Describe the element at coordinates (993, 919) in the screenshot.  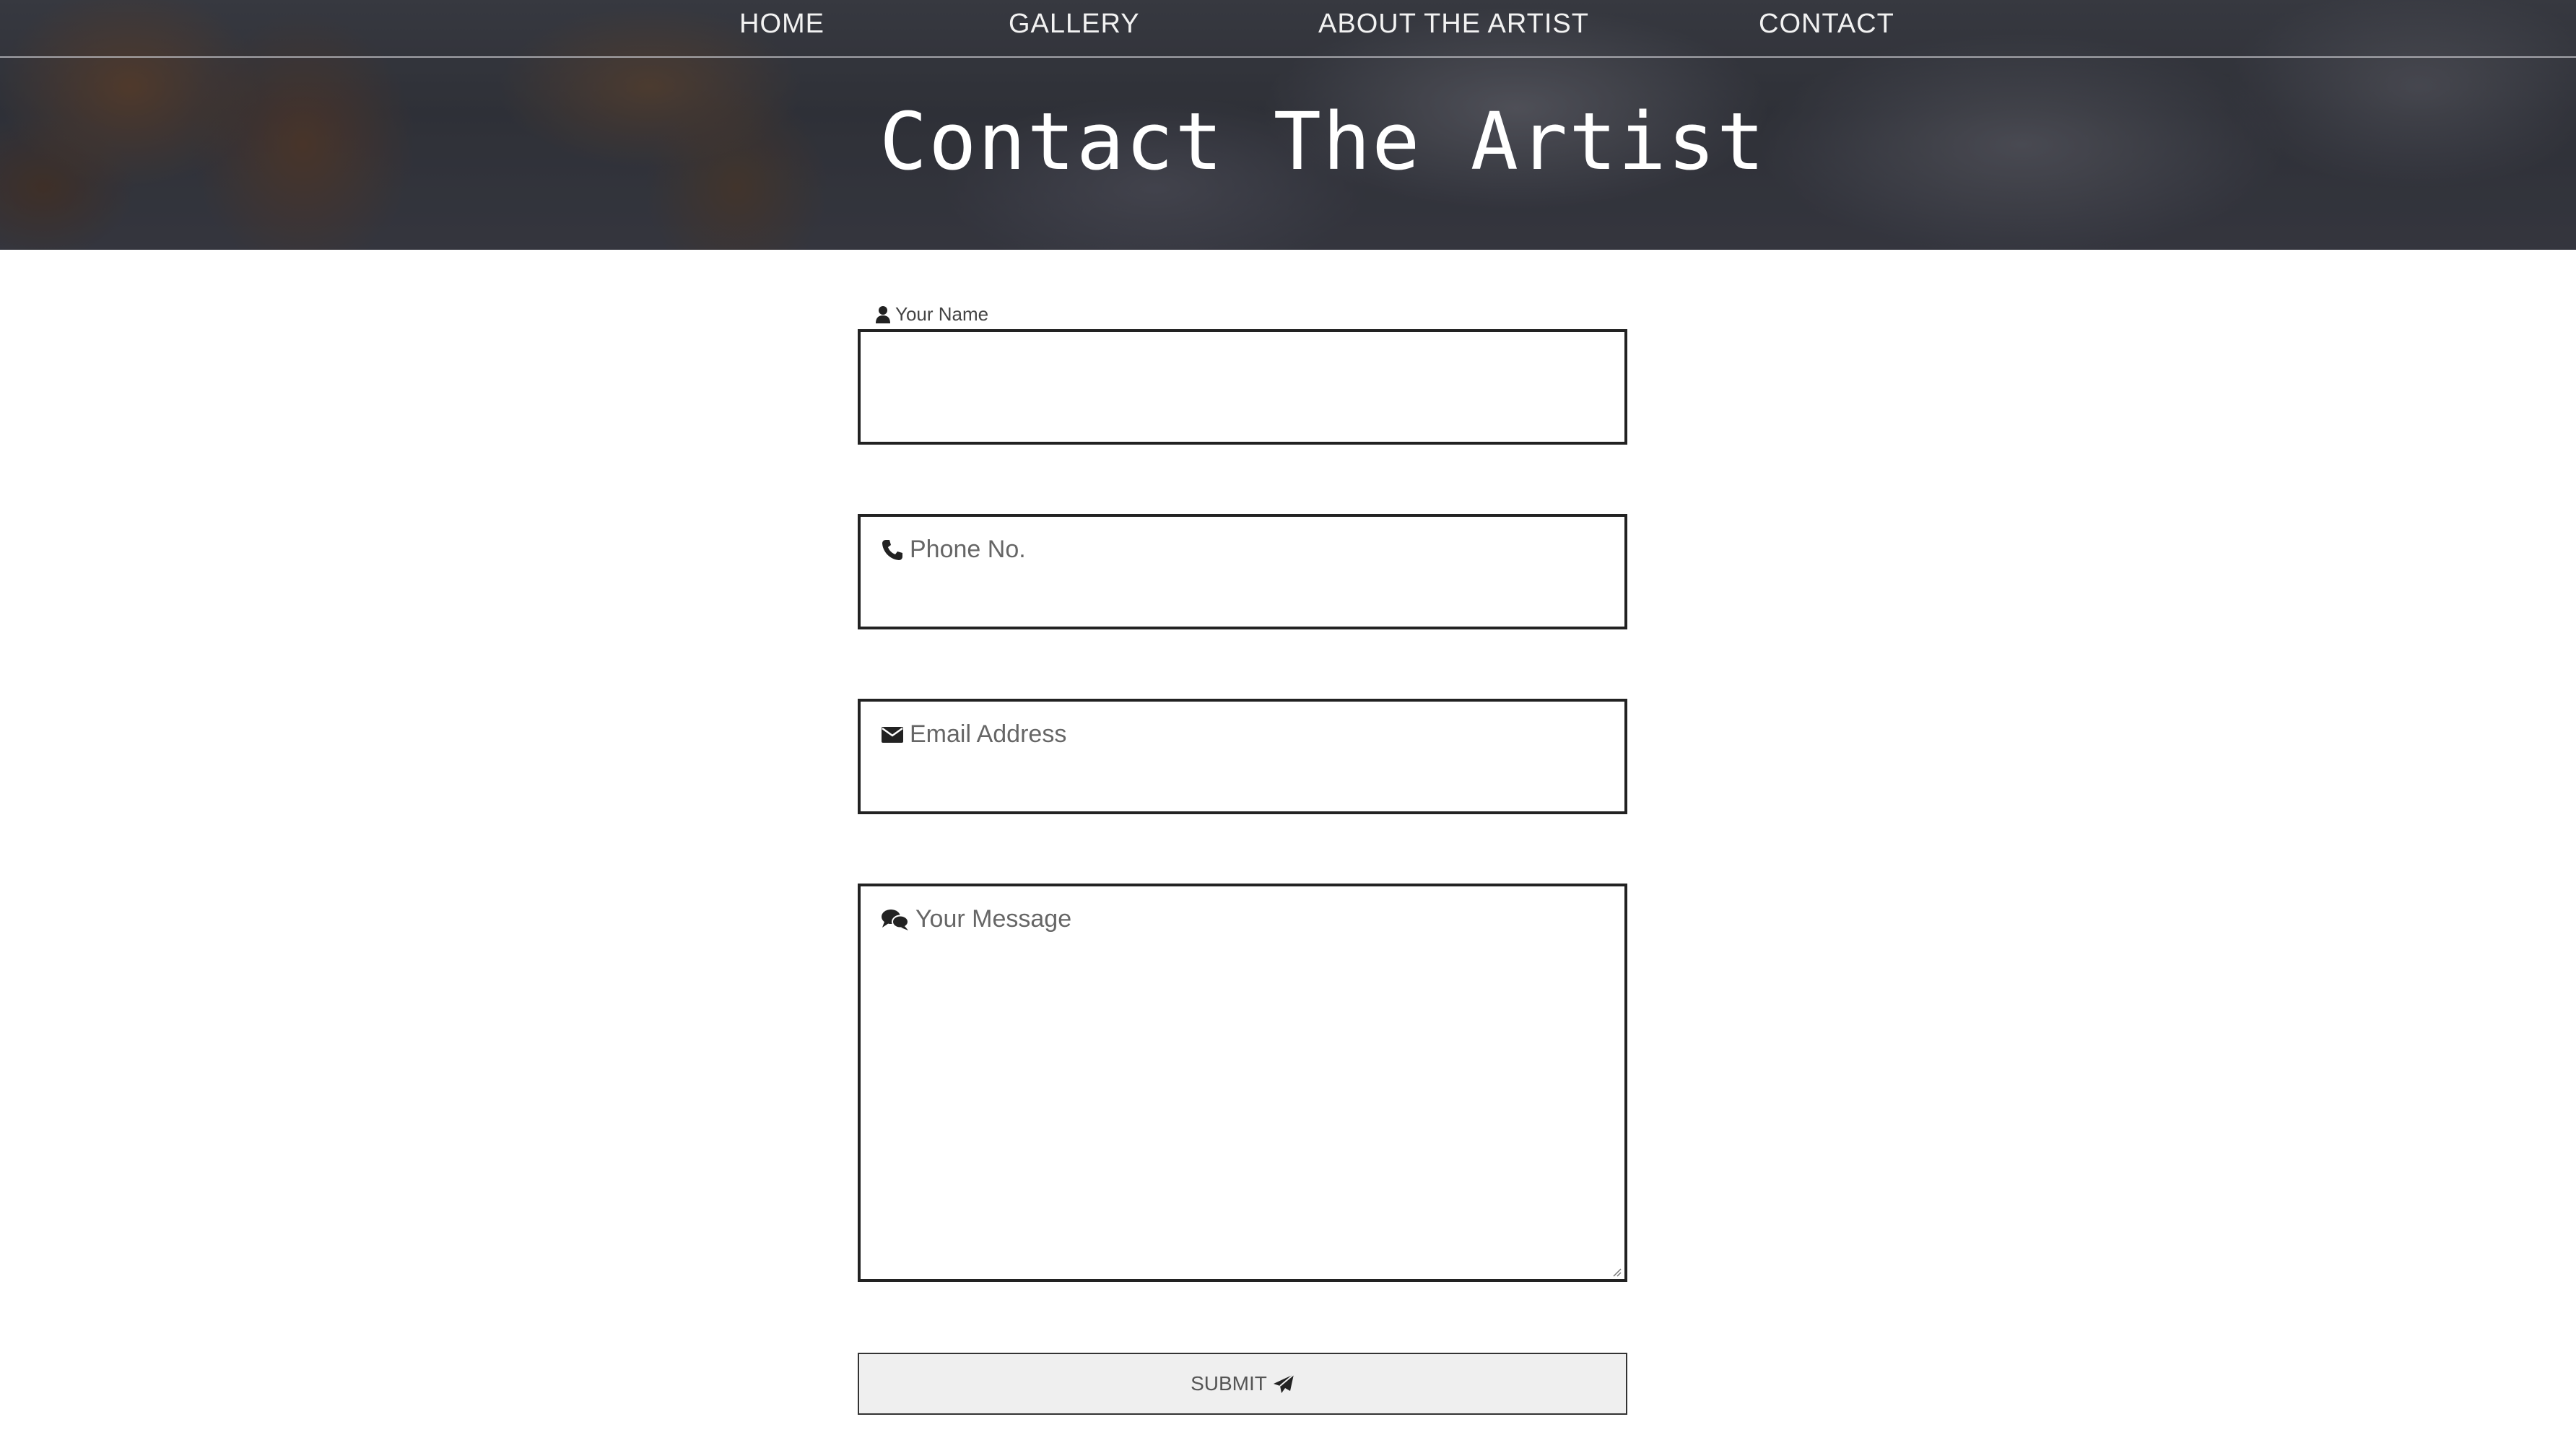
I see `message-placeholder-text: Your Message` at that location.